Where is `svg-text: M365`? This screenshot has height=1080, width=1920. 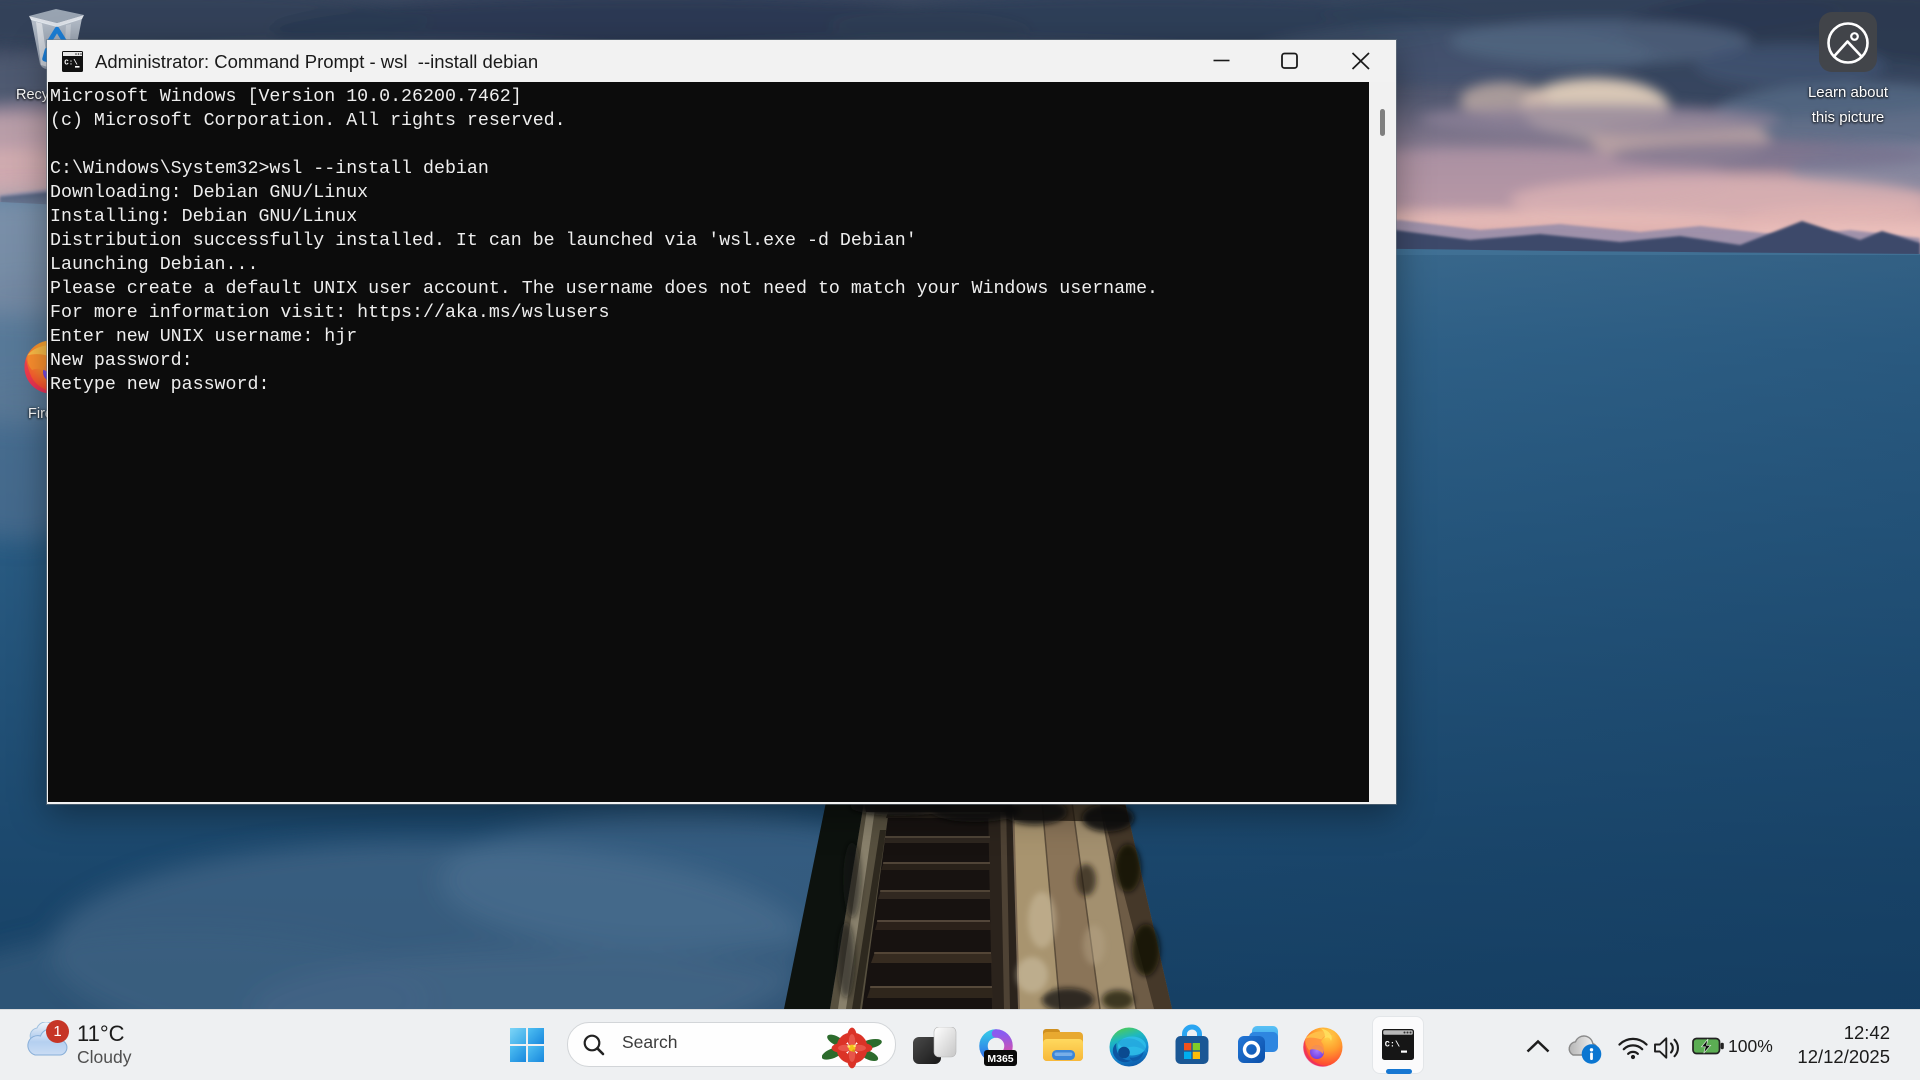
svg-text: M365 is located at coordinates (1000, 1059).